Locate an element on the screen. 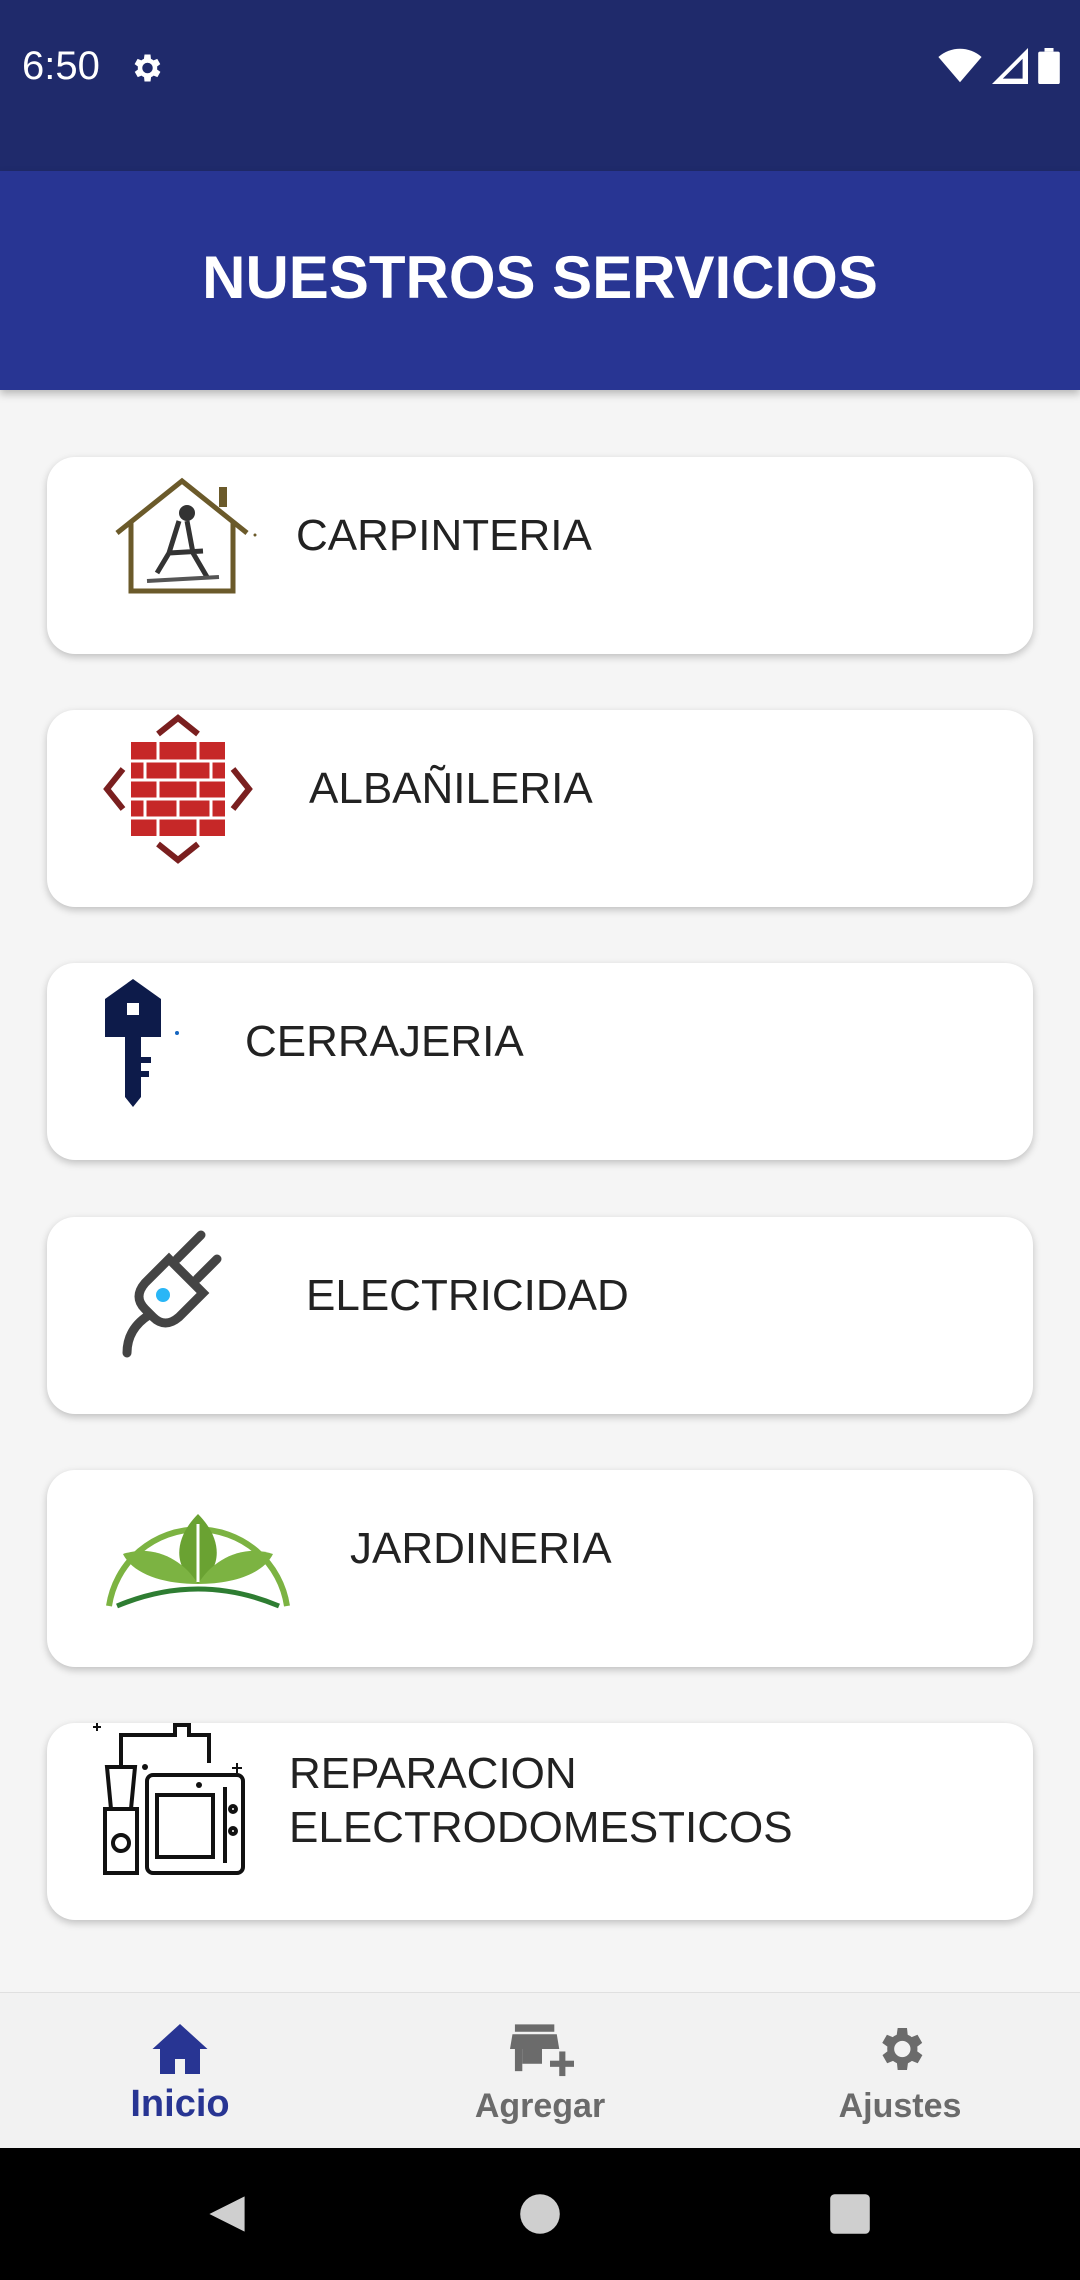 This screenshot has height=2280, width=1080. service-label: CARPINTERIA is located at coordinates (444, 535).